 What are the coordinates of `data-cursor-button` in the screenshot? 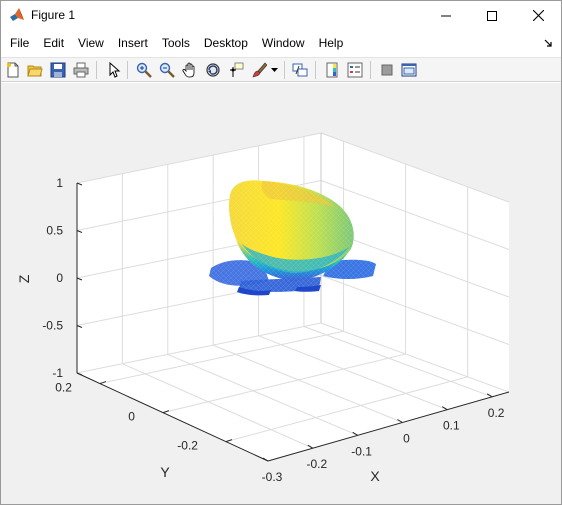 It's located at (236, 70).